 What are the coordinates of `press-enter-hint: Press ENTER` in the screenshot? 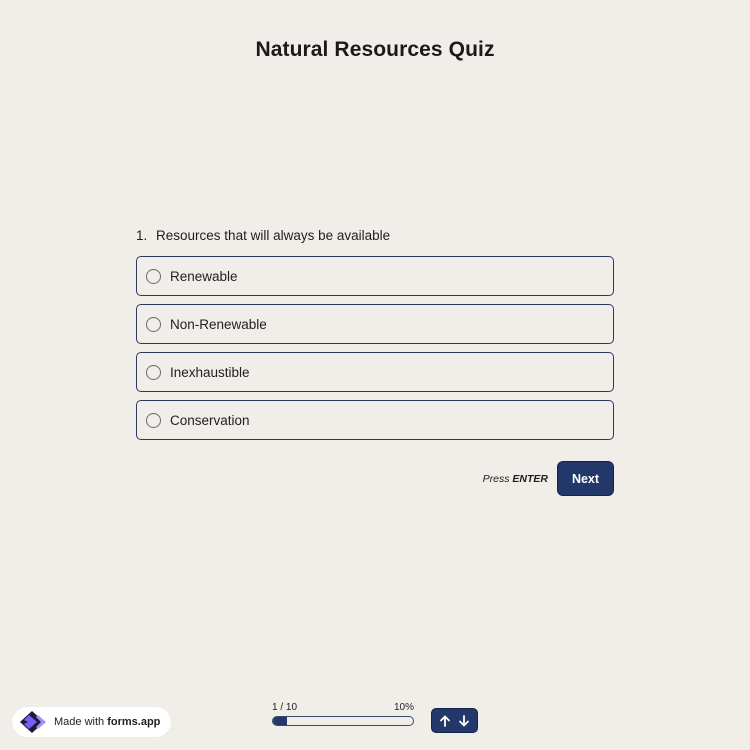 It's located at (515, 479).